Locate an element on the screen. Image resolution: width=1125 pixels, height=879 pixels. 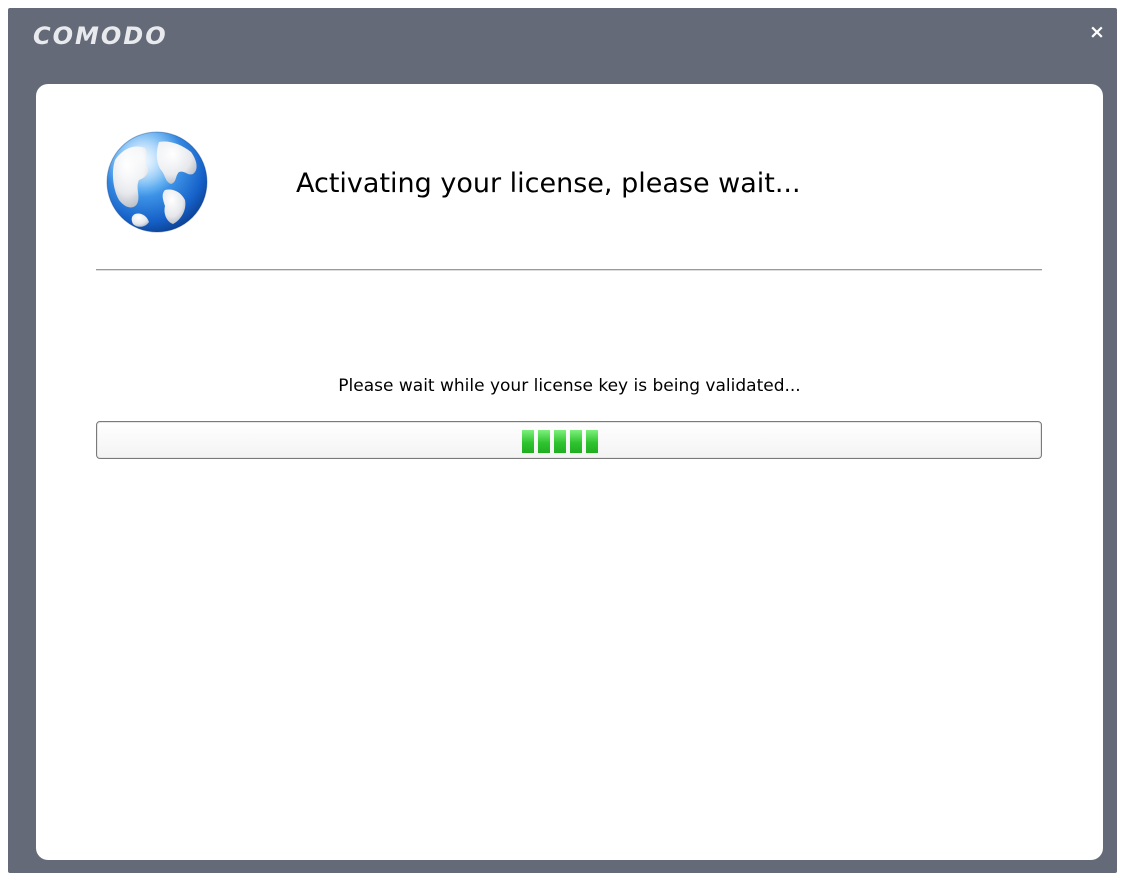
close-button: × is located at coordinates (1097, 32).